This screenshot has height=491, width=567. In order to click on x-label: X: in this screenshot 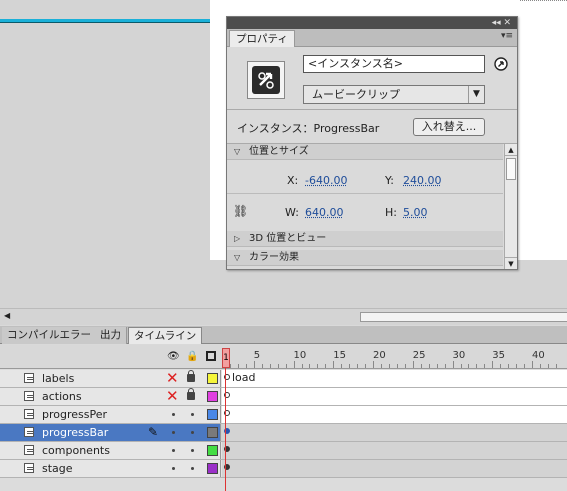, I will do `click(293, 180)`.